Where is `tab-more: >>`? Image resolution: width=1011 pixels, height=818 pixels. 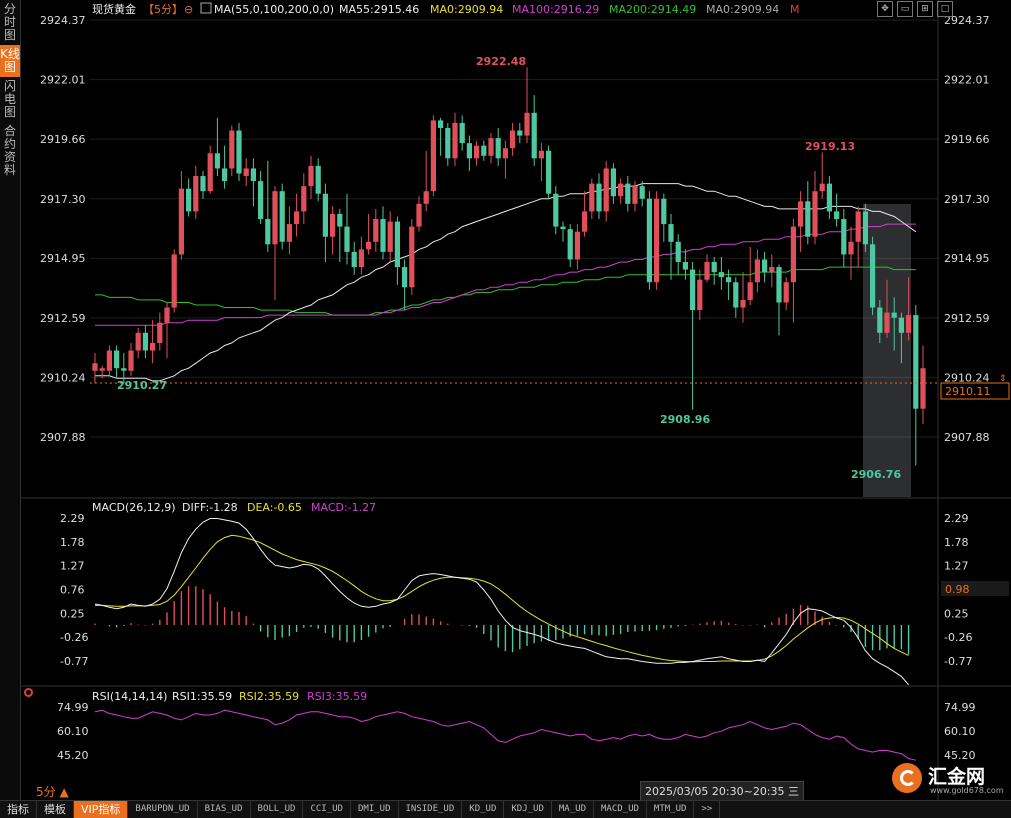
tab-more: >> is located at coordinates (707, 809).